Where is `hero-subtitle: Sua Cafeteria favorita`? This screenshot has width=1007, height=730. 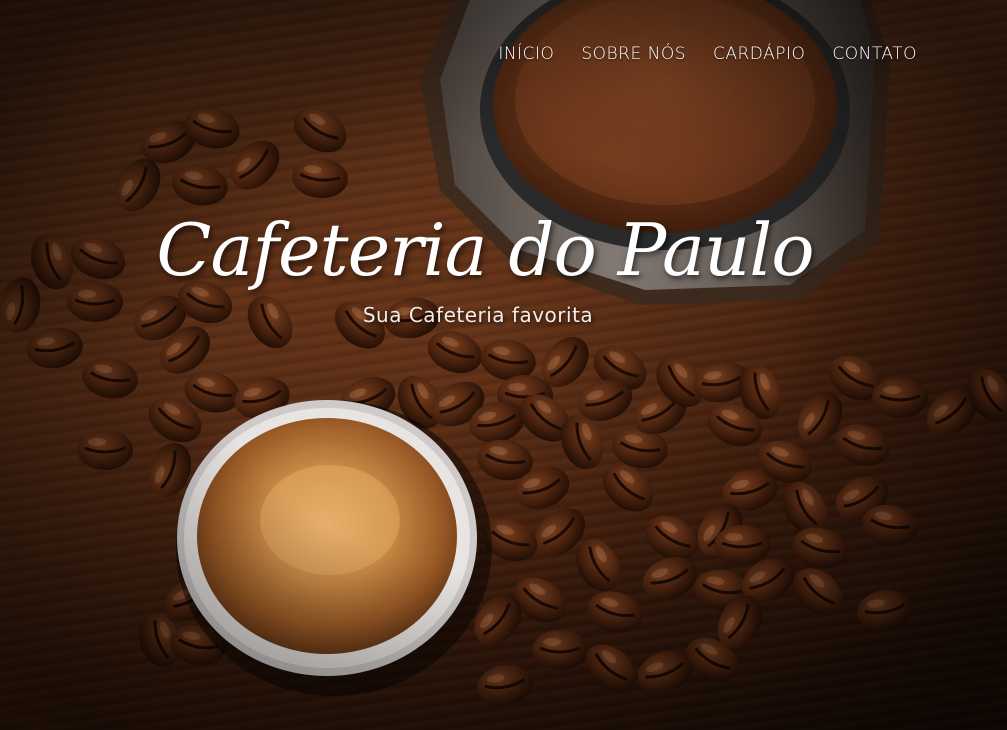 hero-subtitle: Sua Cafeteria favorita is located at coordinates (478, 315).